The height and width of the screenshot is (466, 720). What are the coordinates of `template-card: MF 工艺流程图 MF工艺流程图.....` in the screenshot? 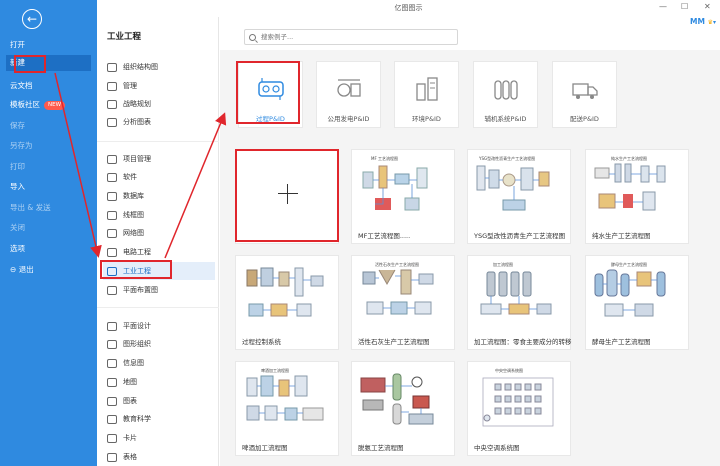 It's located at (403, 196).